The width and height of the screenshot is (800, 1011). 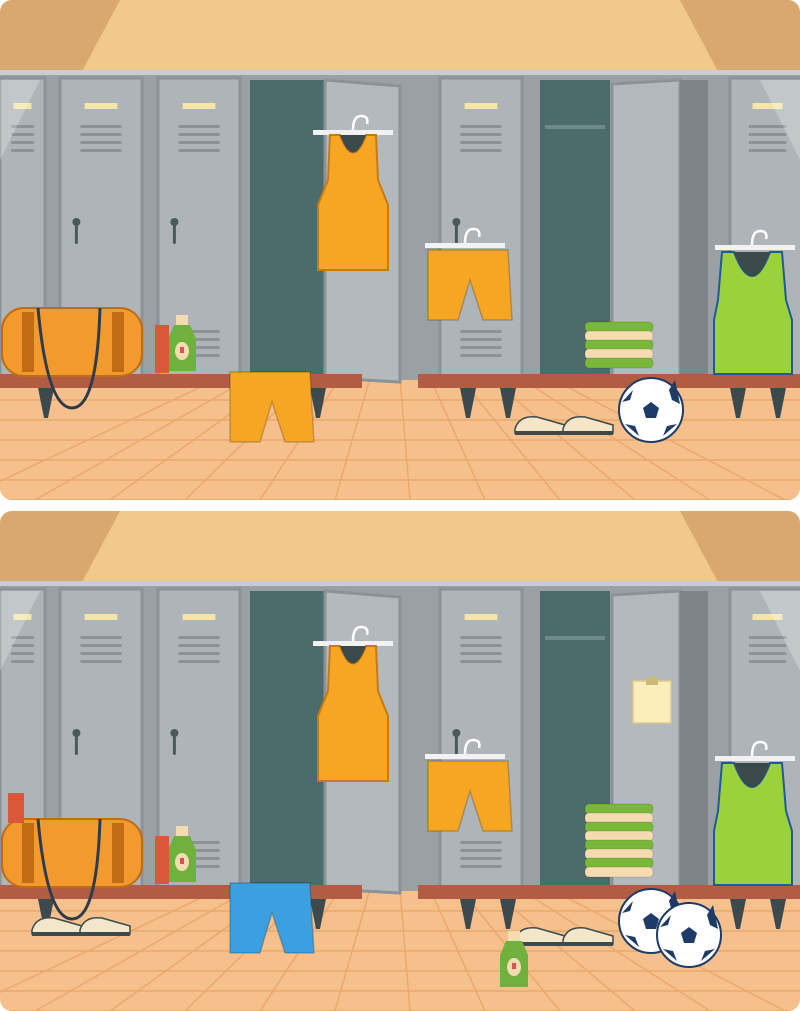 What do you see at coordinates (652, 700) in the screenshot?
I see `sticky-note` at bounding box center [652, 700].